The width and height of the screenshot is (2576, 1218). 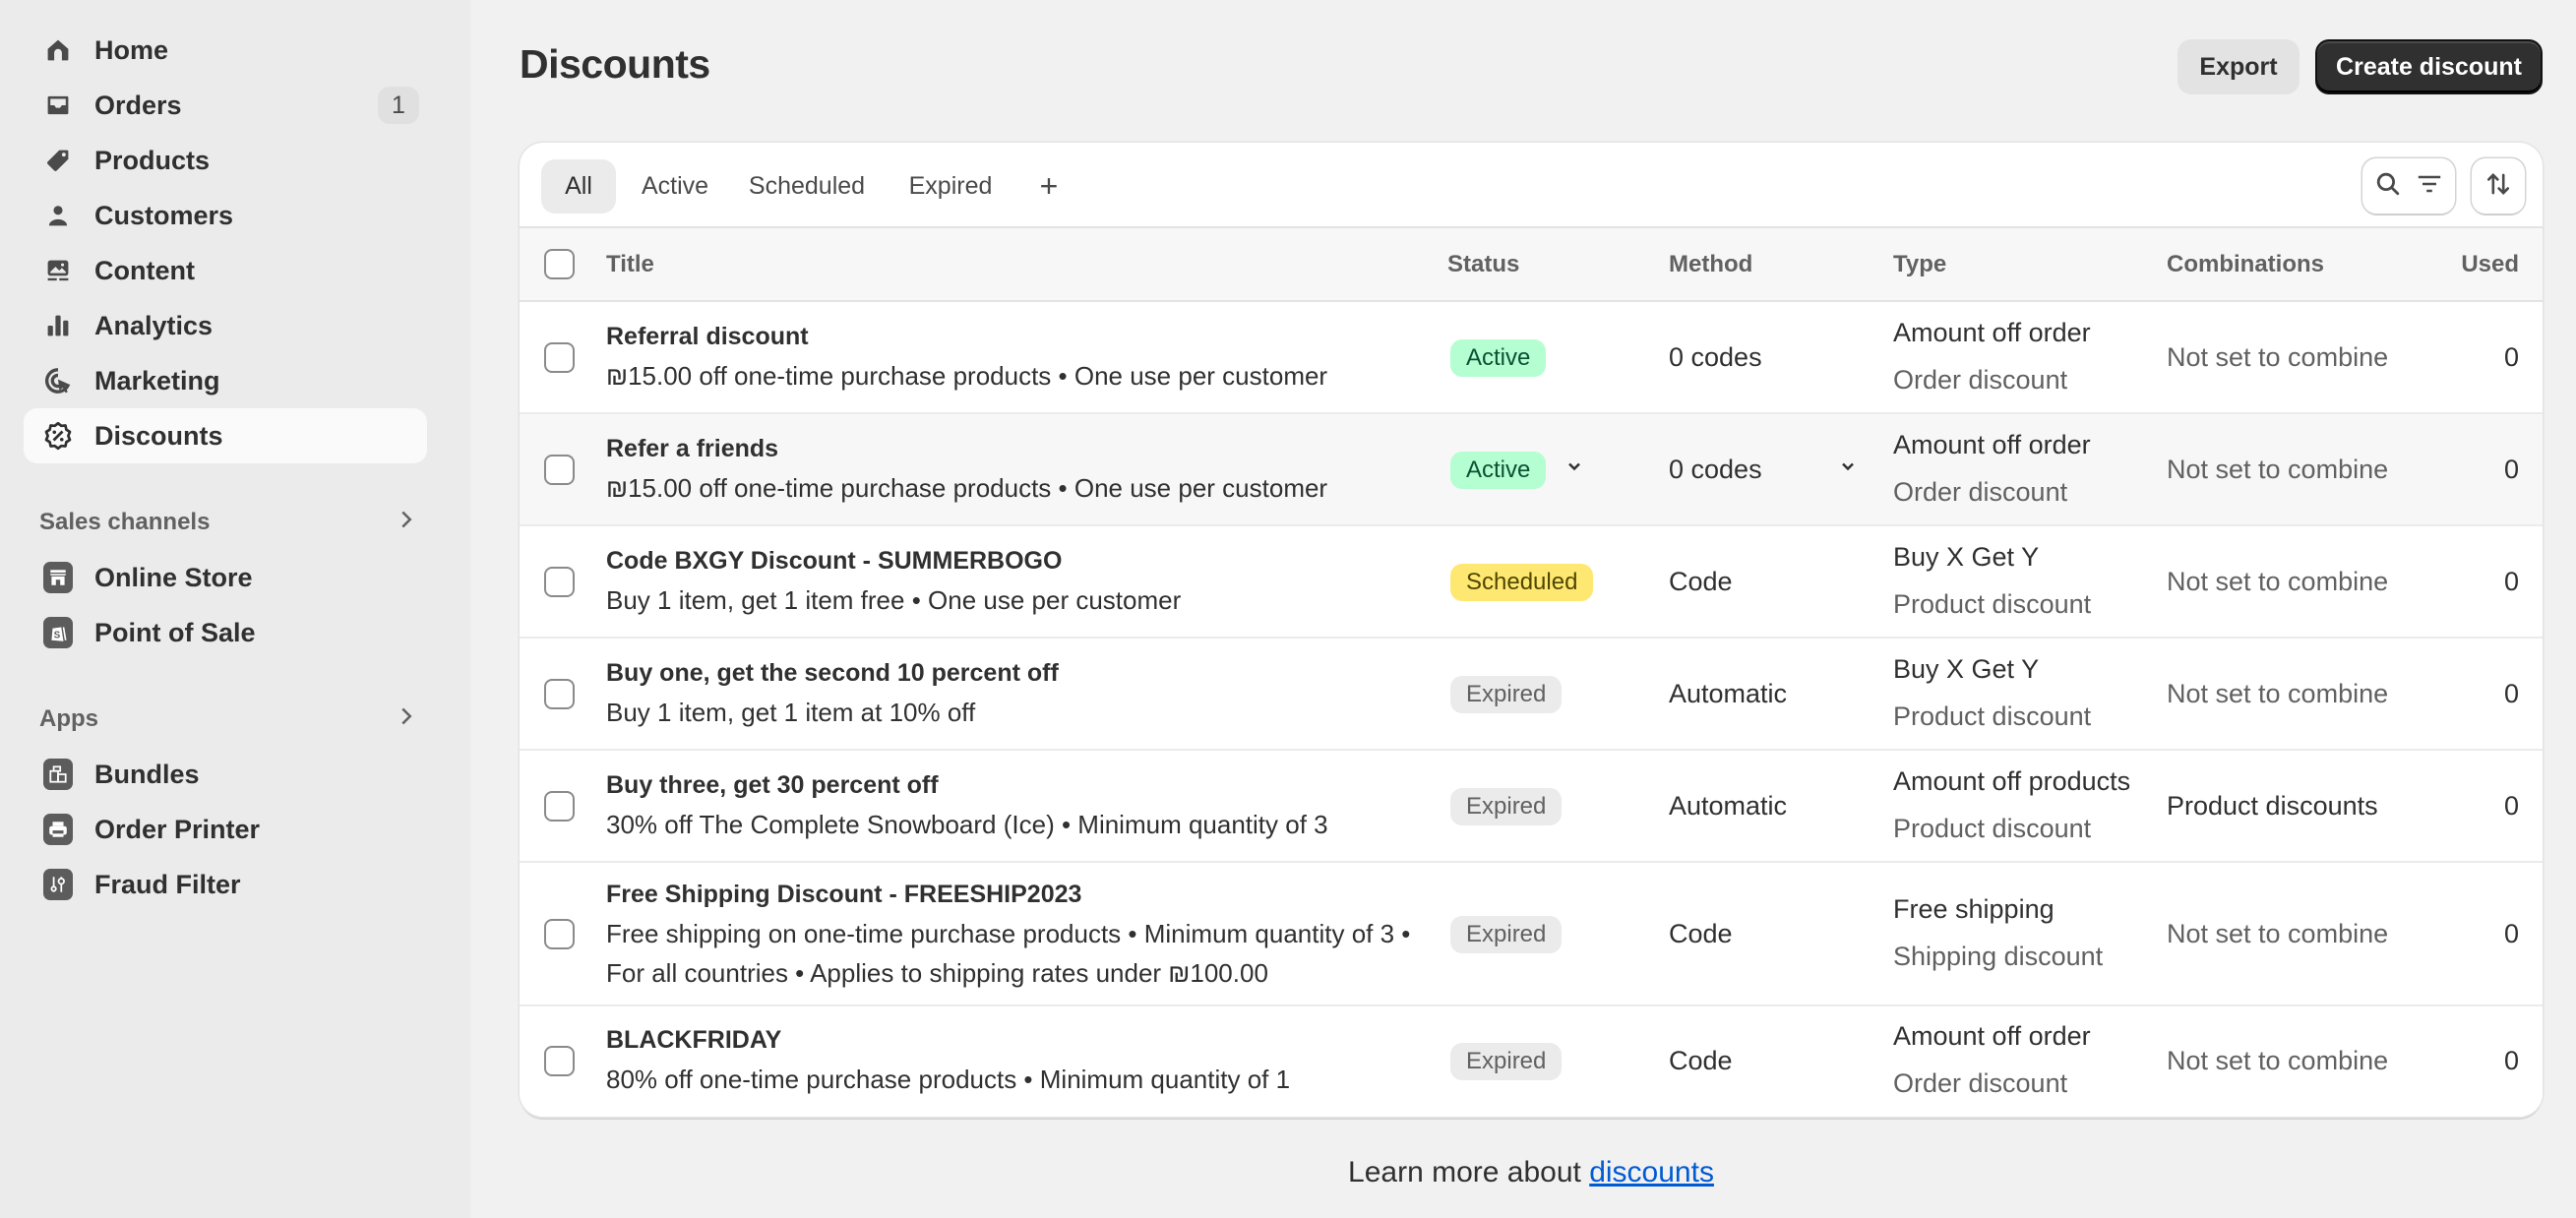 What do you see at coordinates (58, 436) in the screenshot?
I see `discount-icon` at bounding box center [58, 436].